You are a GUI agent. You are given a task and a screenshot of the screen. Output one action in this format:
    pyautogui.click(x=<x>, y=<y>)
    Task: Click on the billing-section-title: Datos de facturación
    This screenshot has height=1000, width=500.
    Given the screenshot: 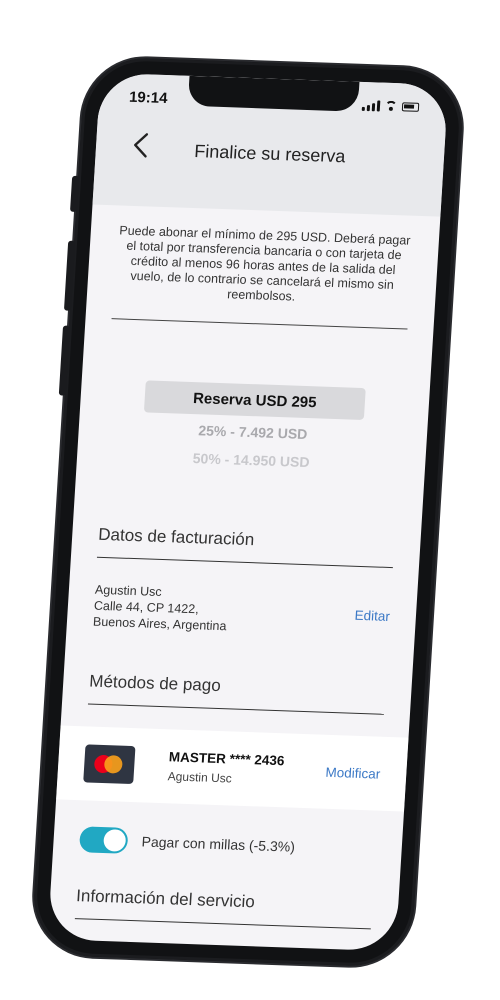 What is the action you would take?
    pyautogui.click(x=176, y=537)
    